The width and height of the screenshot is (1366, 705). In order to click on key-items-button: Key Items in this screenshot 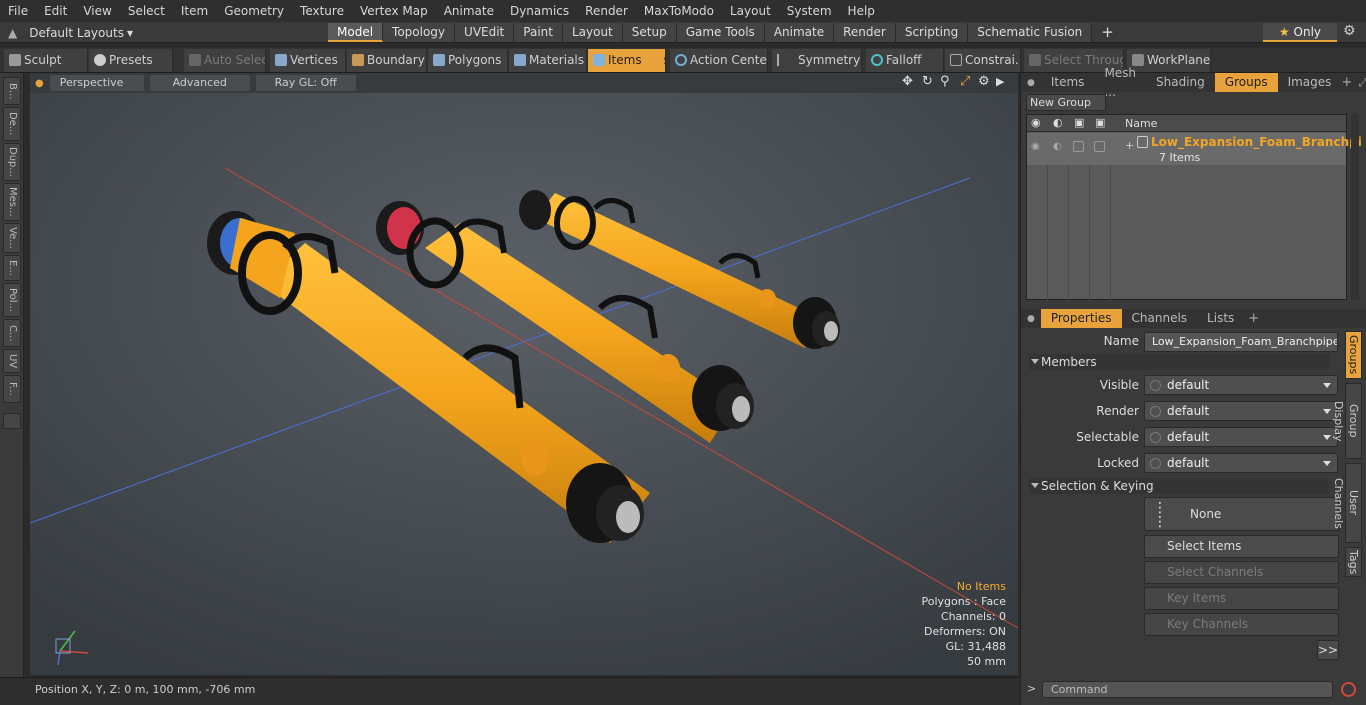, I will do `click(1241, 598)`.